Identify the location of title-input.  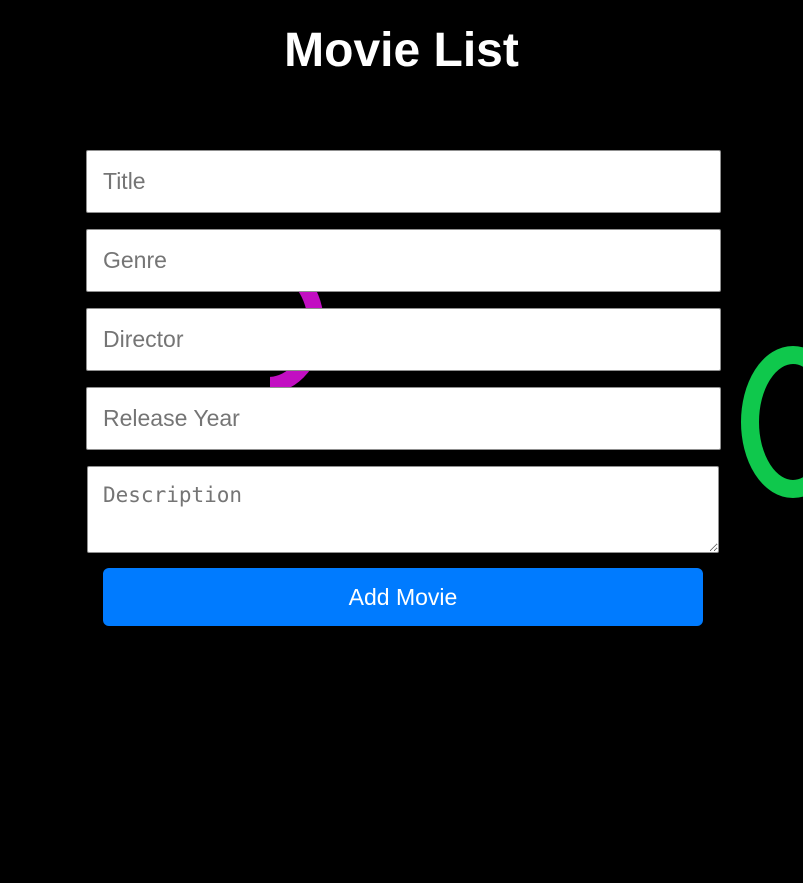
(403, 181).